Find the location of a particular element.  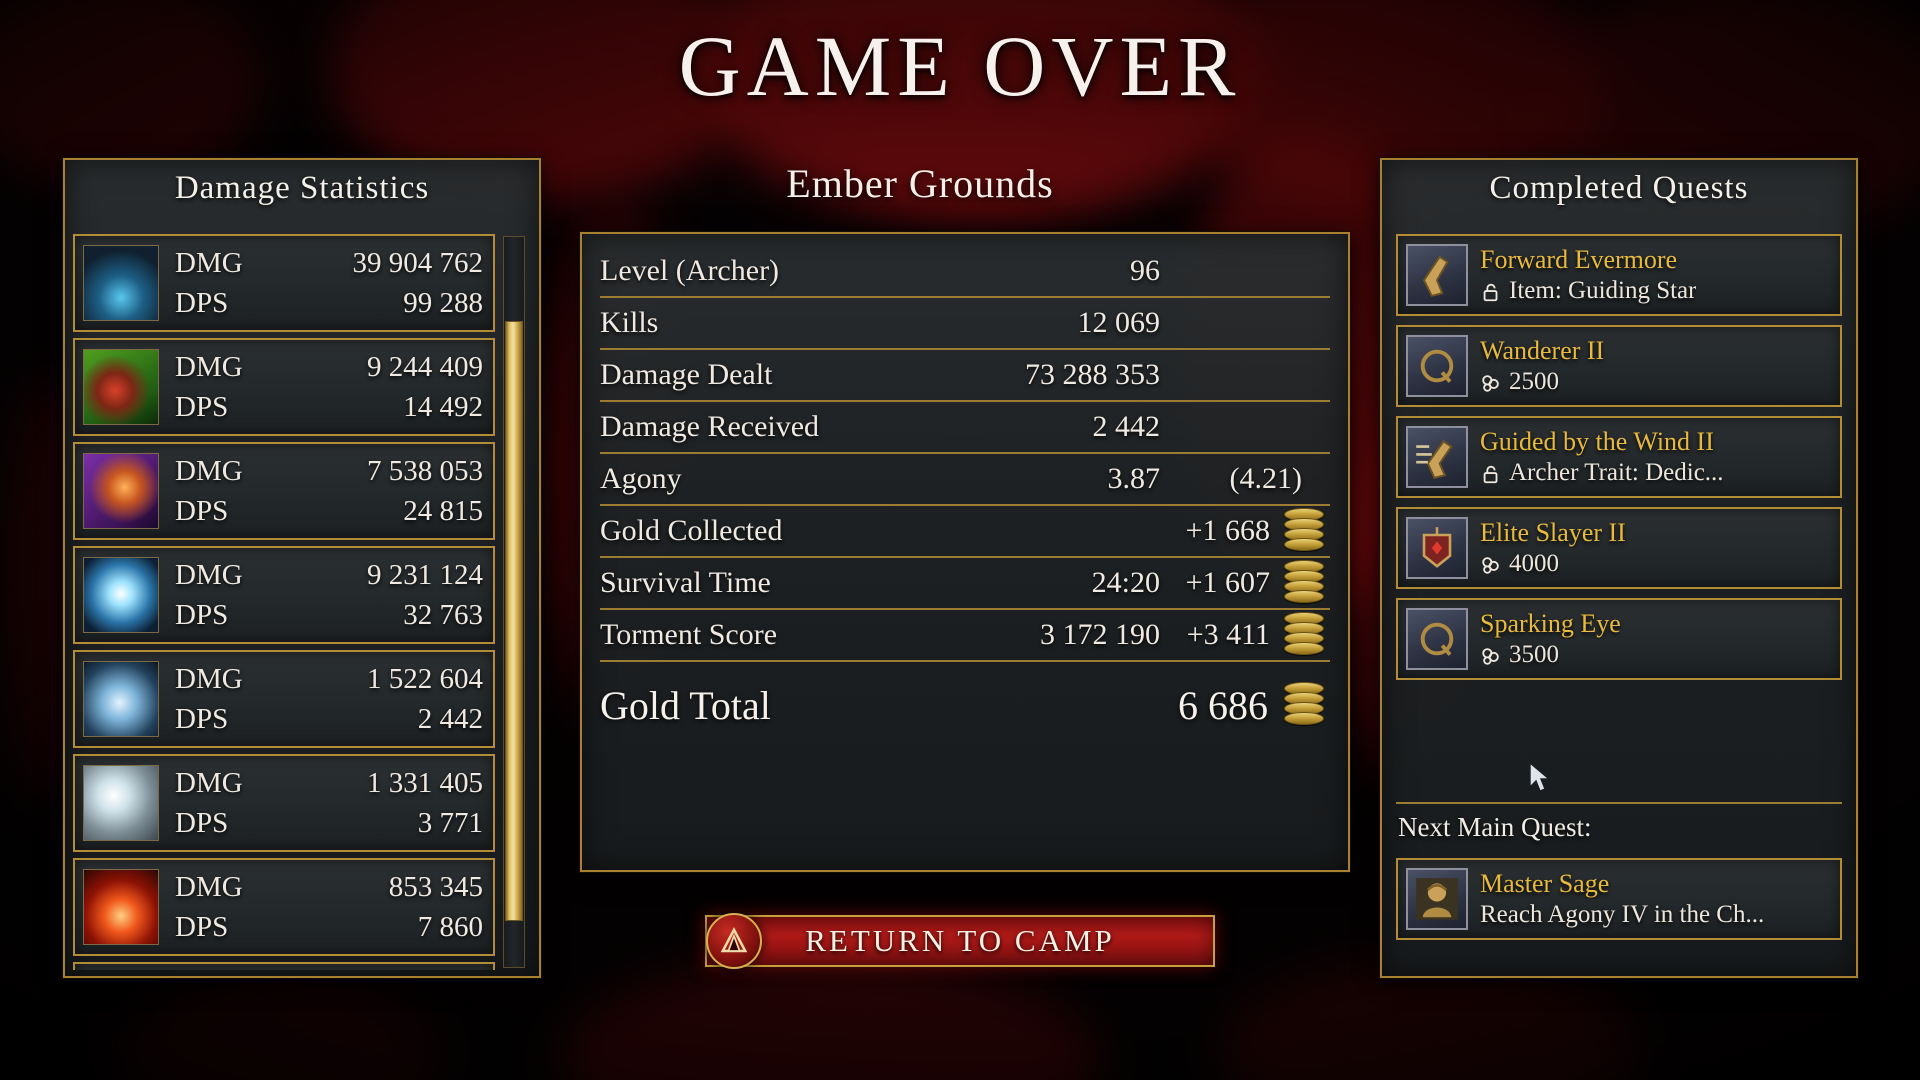

summary-row: Damage Dealt 73 288 353 is located at coordinates (965, 376).